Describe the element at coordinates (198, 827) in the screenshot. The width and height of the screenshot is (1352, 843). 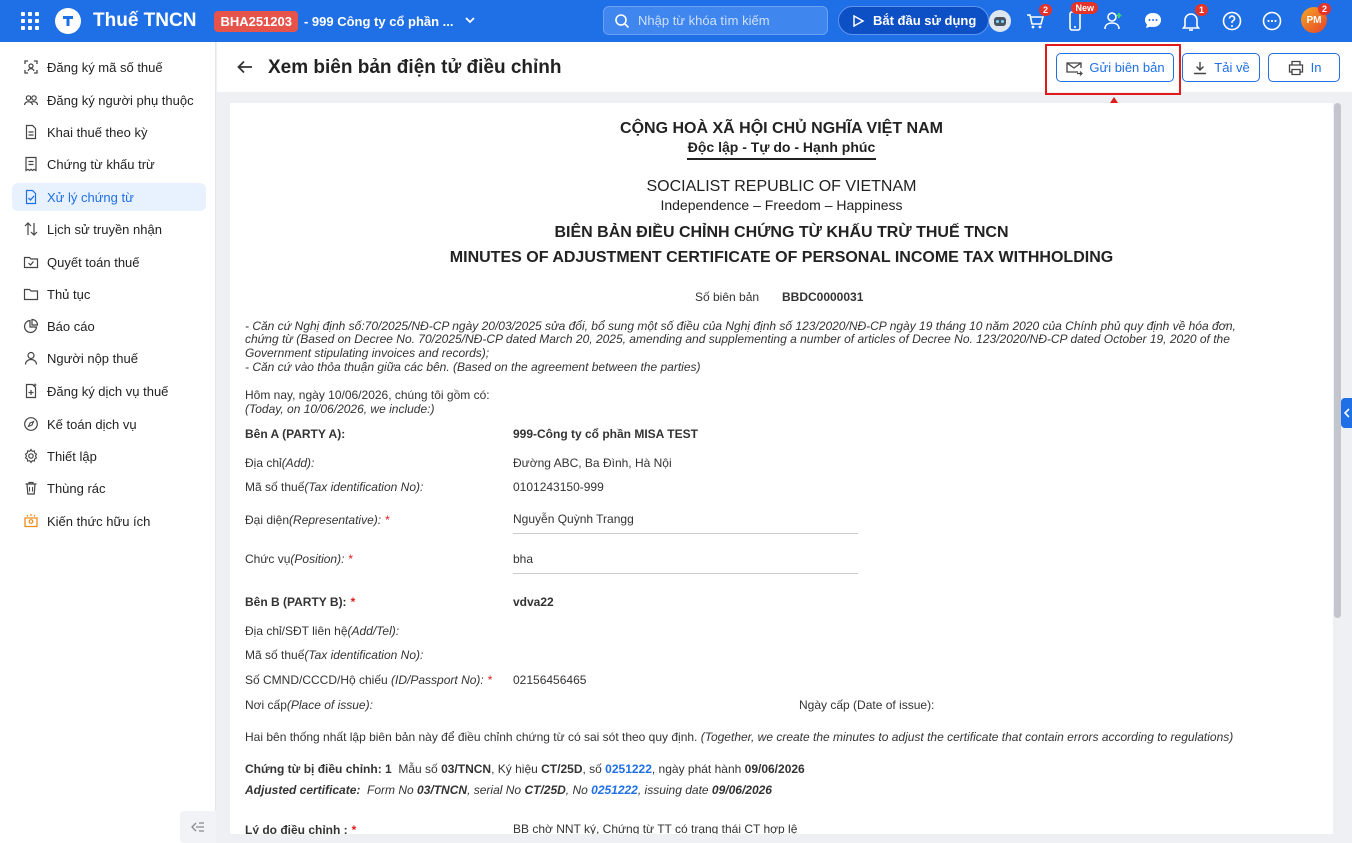
I see `collapse-sidebar-icon` at that location.